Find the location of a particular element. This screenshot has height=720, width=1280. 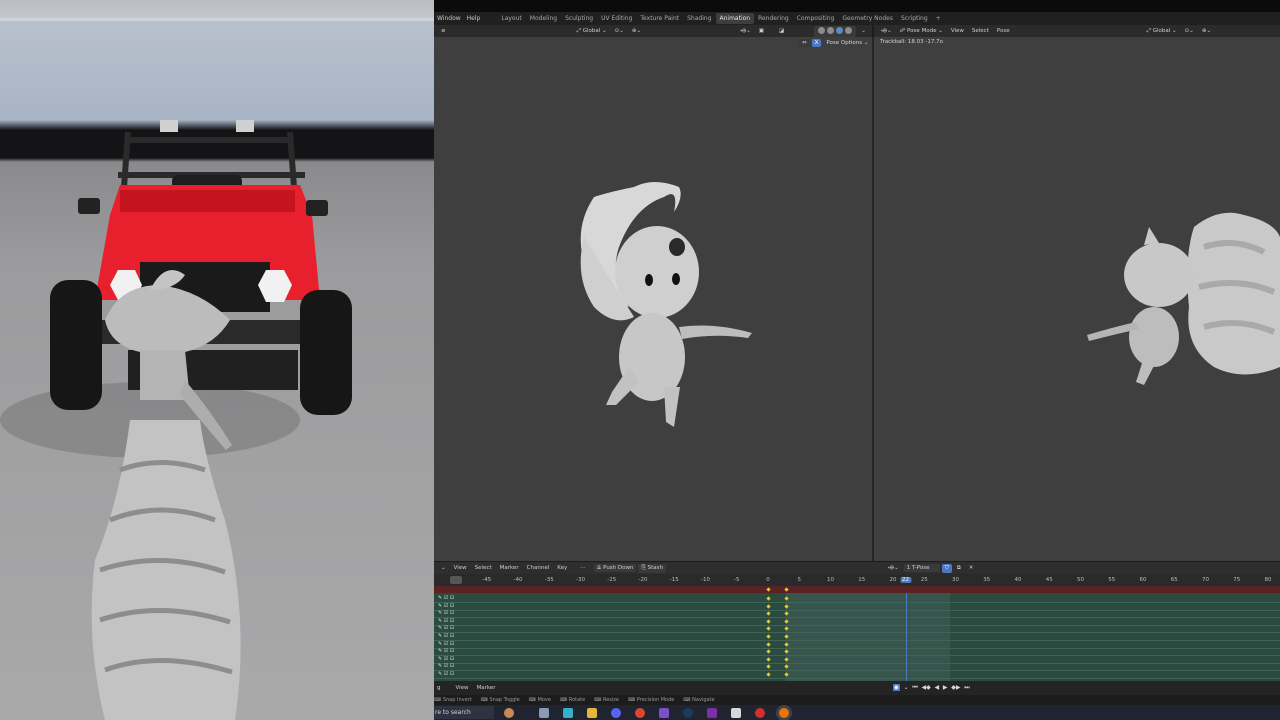

mode-dropdown: ☍ Pose Mode ⌄ is located at coordinates (921, 31).